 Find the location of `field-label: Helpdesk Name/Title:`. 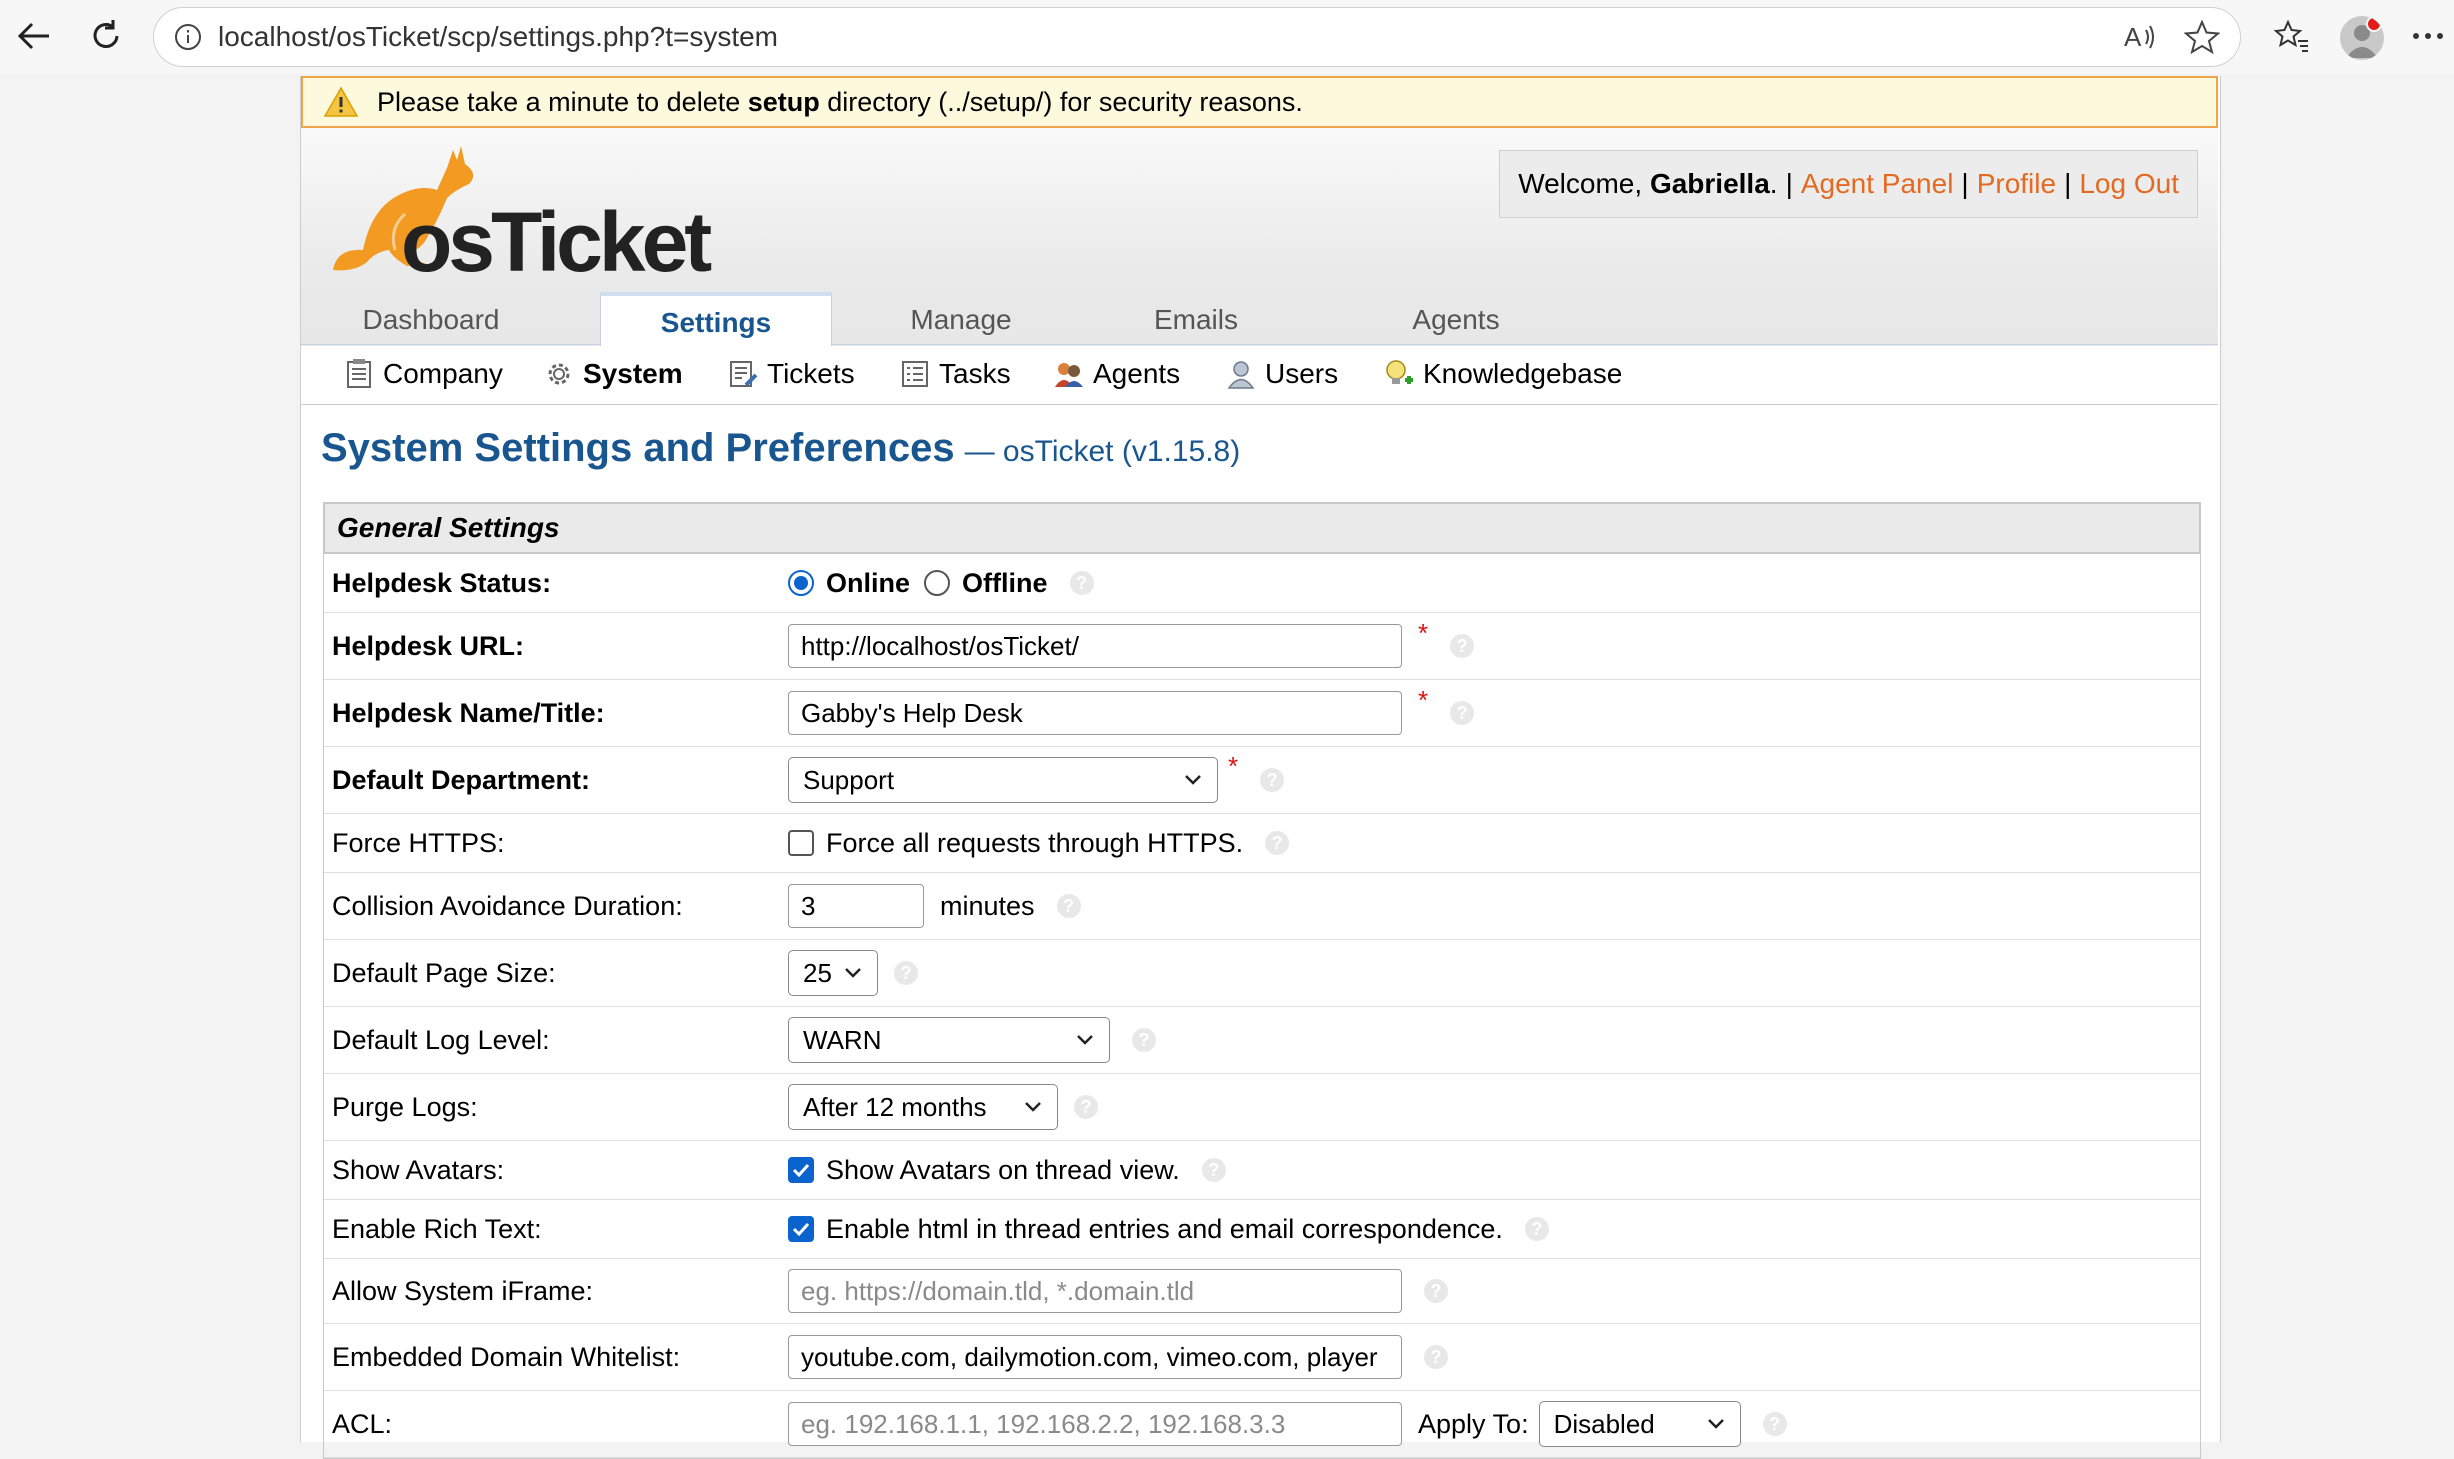

field-label: Helpdesk Name/Title: is located at coordinates (468, 712).